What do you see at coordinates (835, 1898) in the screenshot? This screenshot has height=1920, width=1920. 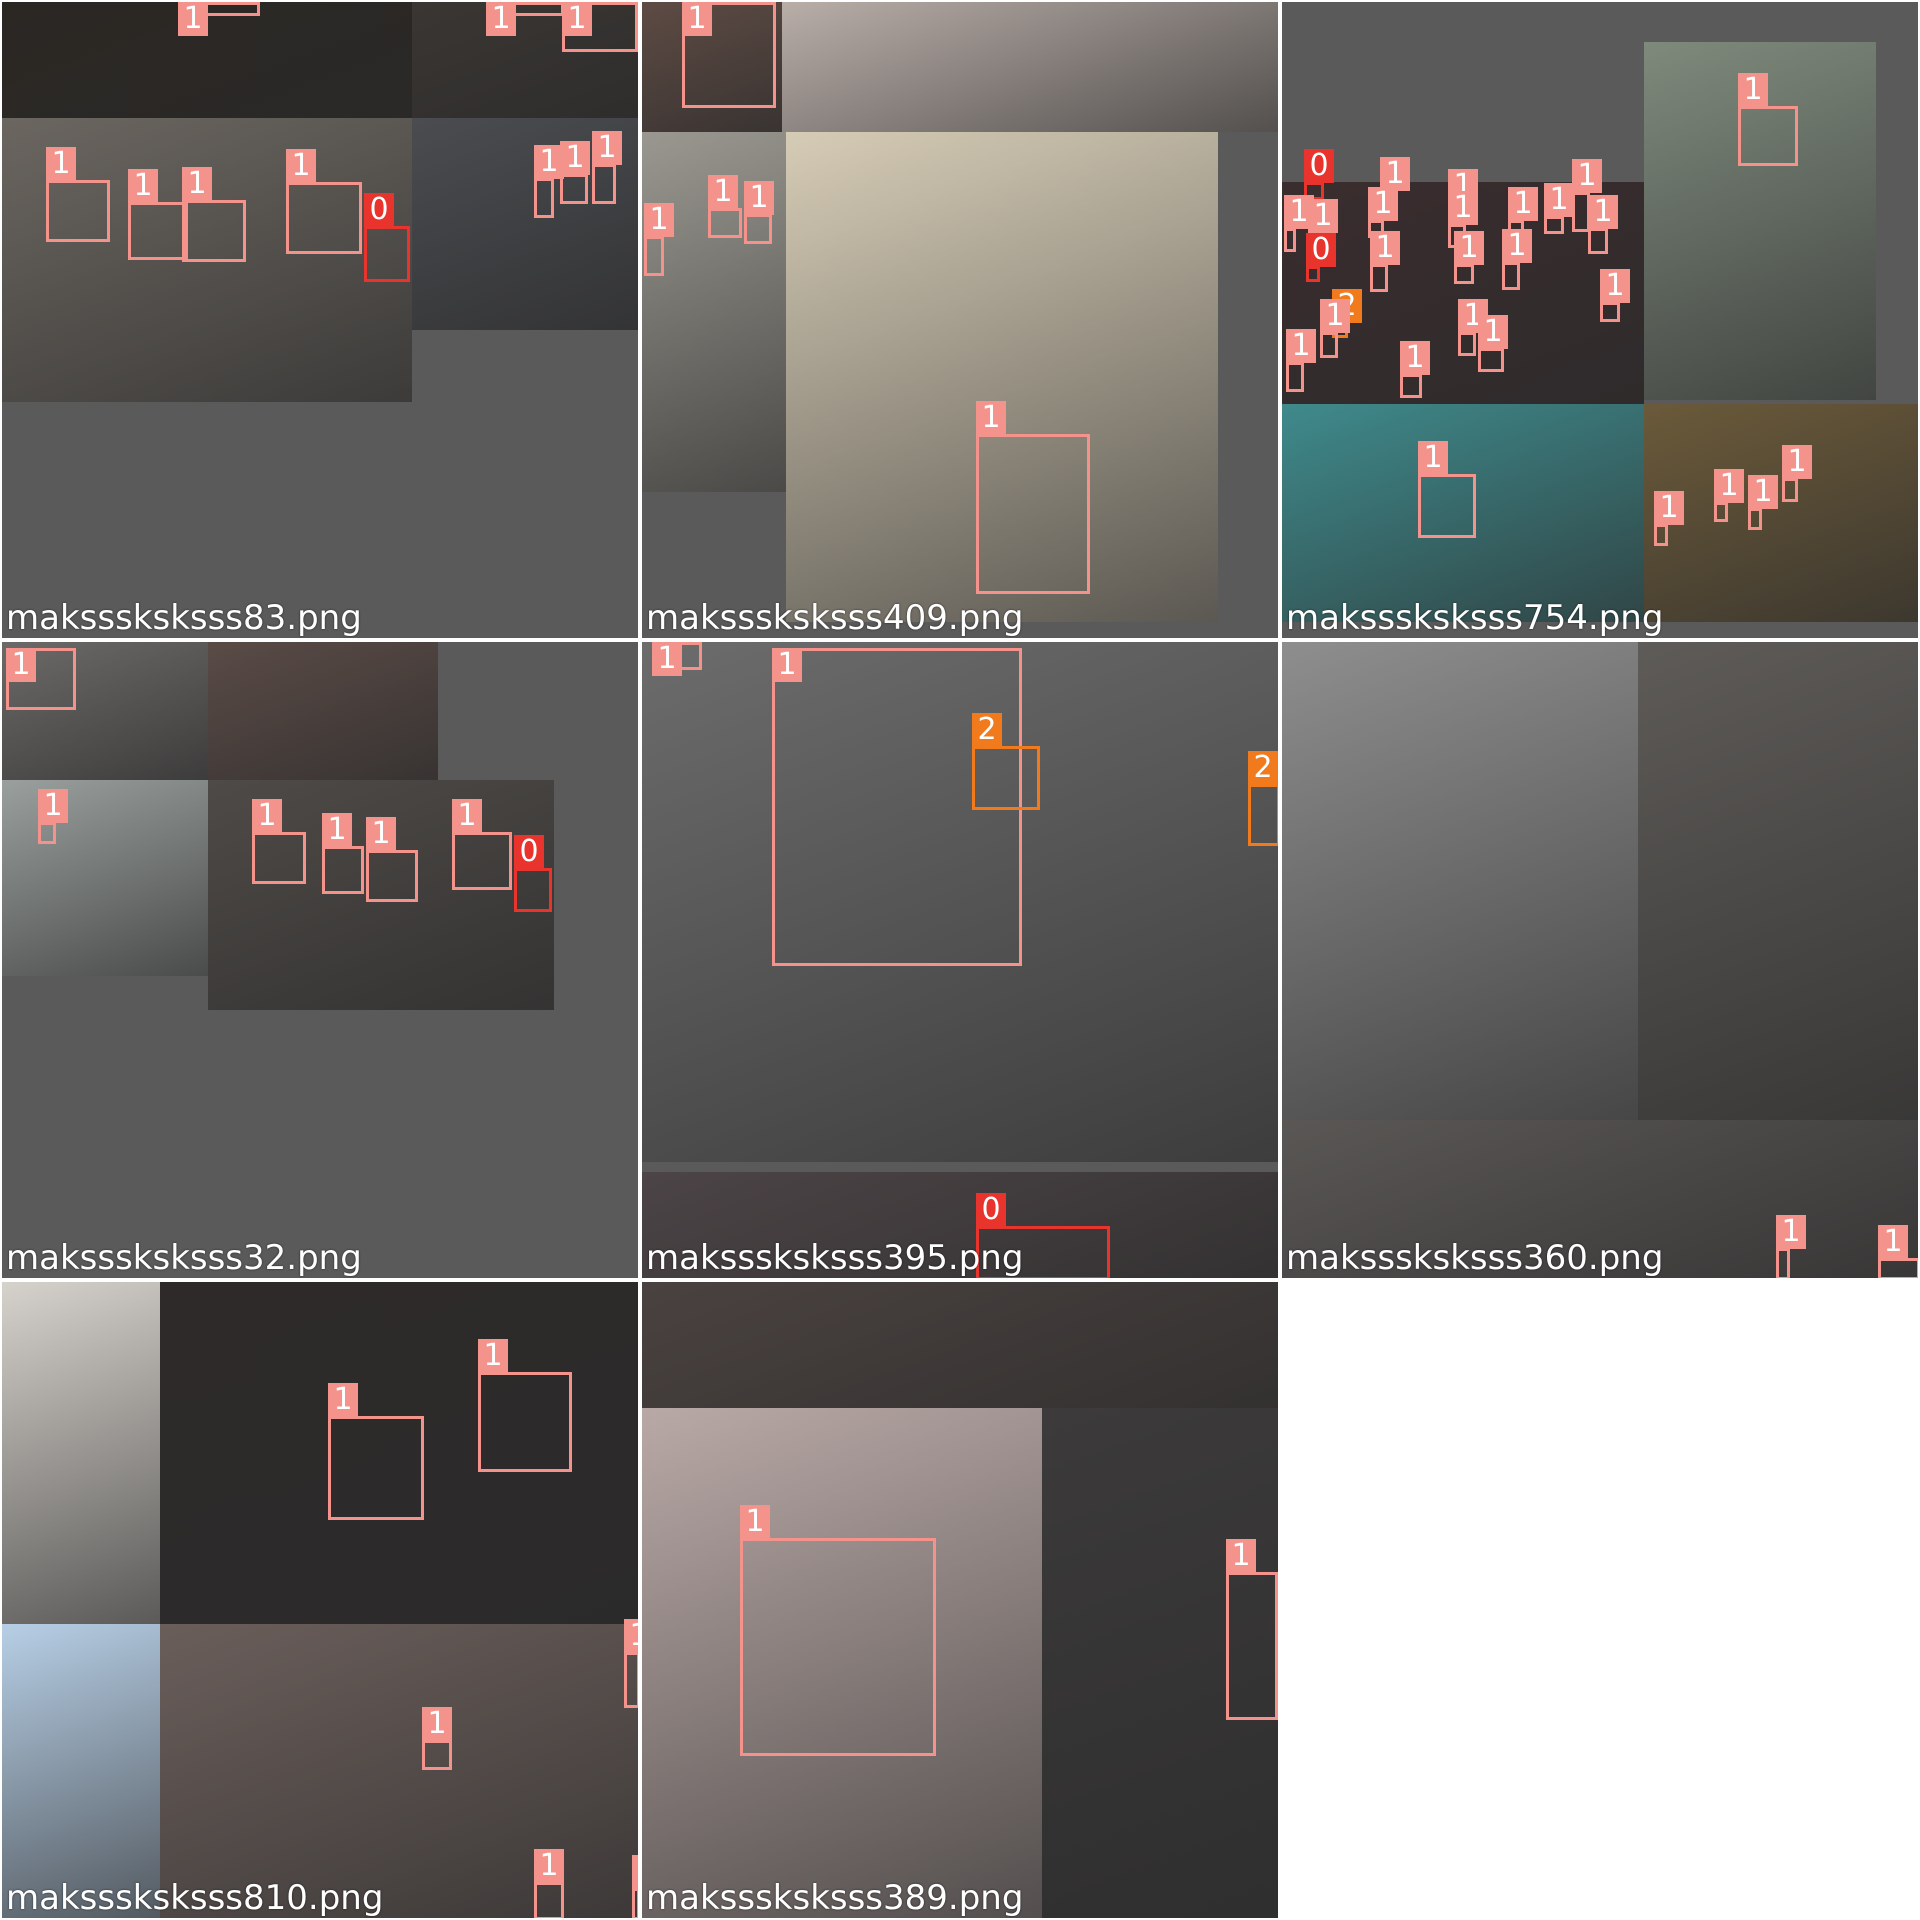 I see `filename-label: maksssksksss389.png` at bounding box center [835, 1898].